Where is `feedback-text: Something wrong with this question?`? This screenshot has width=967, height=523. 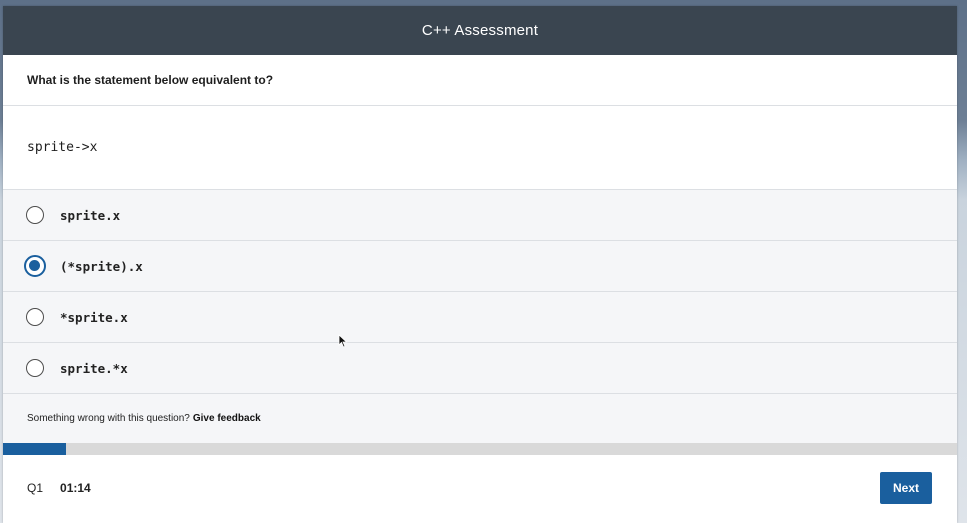 feedback-text: Something wrong with this question? is located at coordinates (108, 418).